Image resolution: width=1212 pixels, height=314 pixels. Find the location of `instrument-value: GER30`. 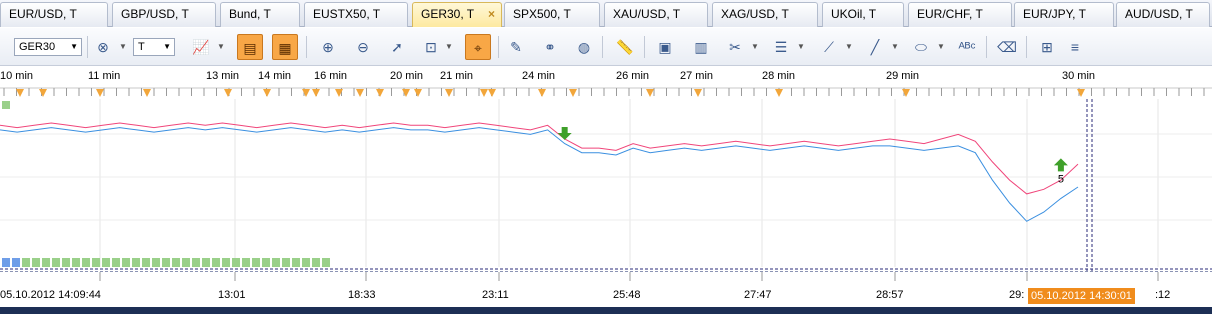

instrument-value: GER30 is located at coordinates (37, 47).